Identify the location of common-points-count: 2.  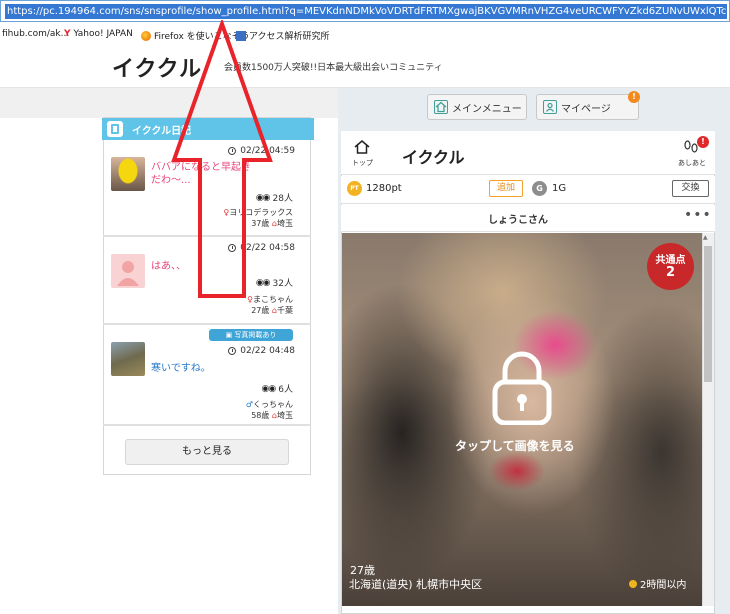
(670, 272).